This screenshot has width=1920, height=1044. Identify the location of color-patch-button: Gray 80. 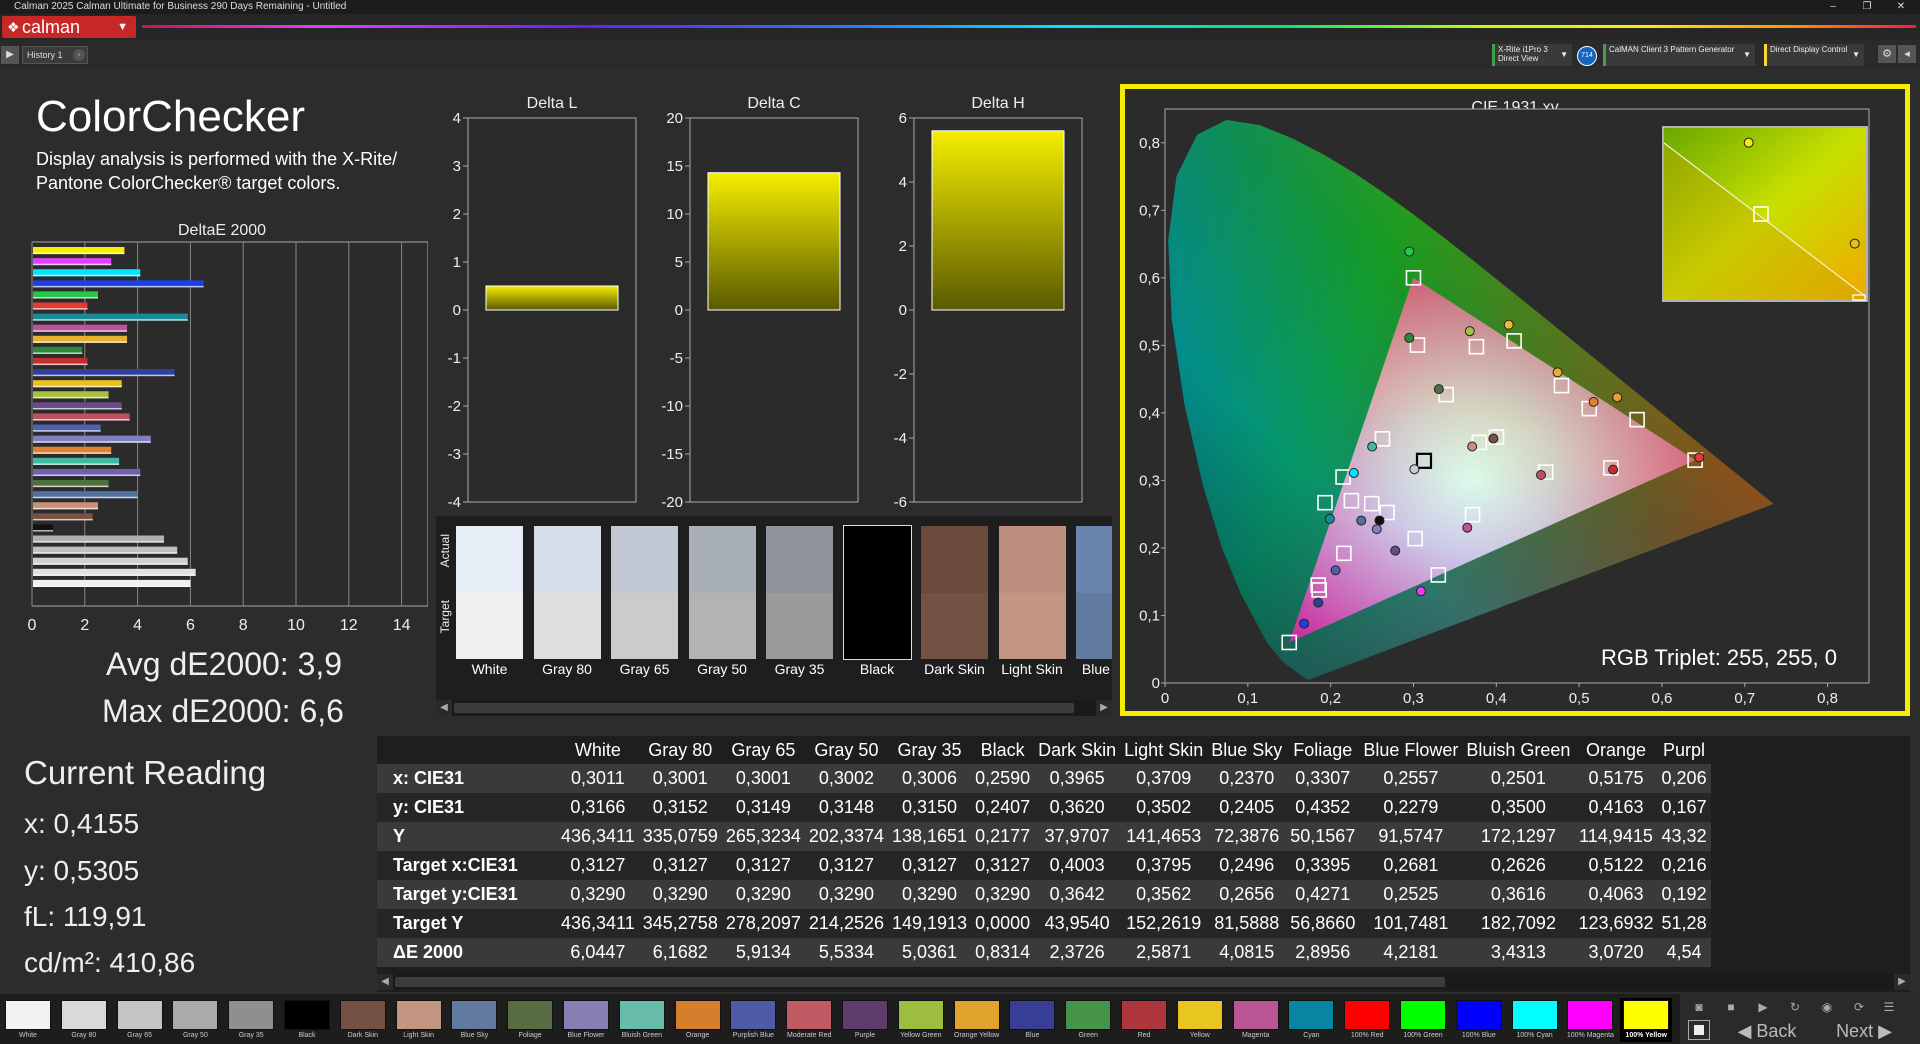
(84, 1020).